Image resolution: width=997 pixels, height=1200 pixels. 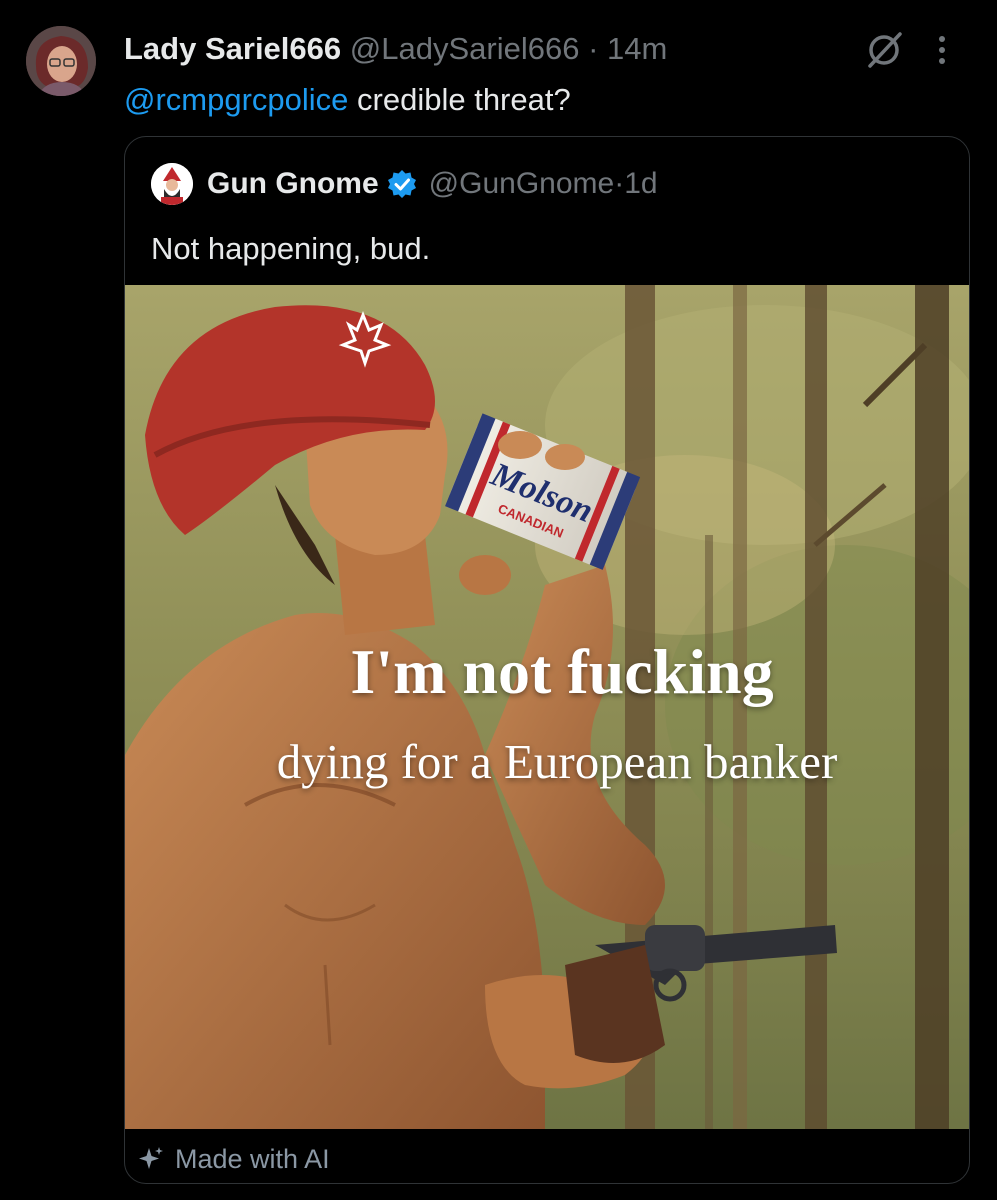 I want to click on verified-badge-icon, so click(x=401, y=184).